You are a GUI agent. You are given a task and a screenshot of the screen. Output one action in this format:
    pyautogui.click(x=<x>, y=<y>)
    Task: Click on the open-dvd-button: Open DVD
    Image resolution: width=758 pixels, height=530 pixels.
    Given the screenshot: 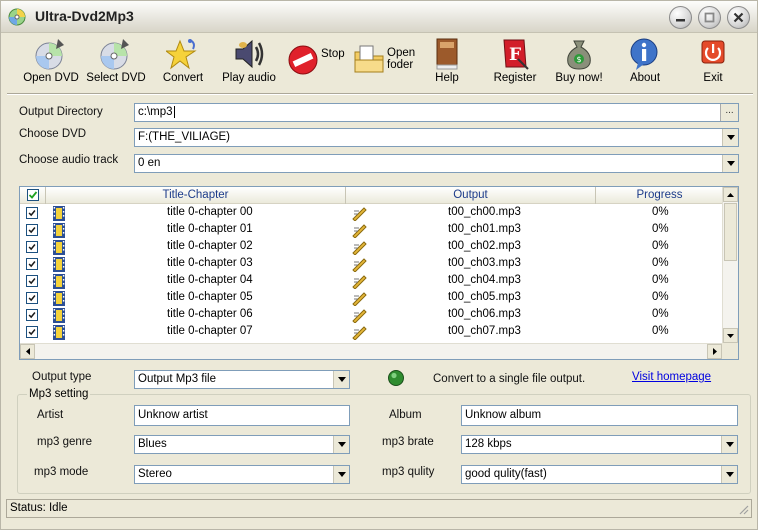 What is the action you would take?
    pyautogui.click(x=51, y=62)
    